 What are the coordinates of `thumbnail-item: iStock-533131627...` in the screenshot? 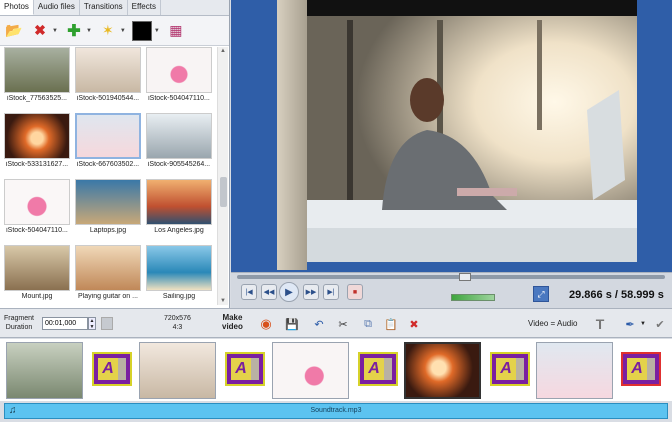 It's located at (37, 146).